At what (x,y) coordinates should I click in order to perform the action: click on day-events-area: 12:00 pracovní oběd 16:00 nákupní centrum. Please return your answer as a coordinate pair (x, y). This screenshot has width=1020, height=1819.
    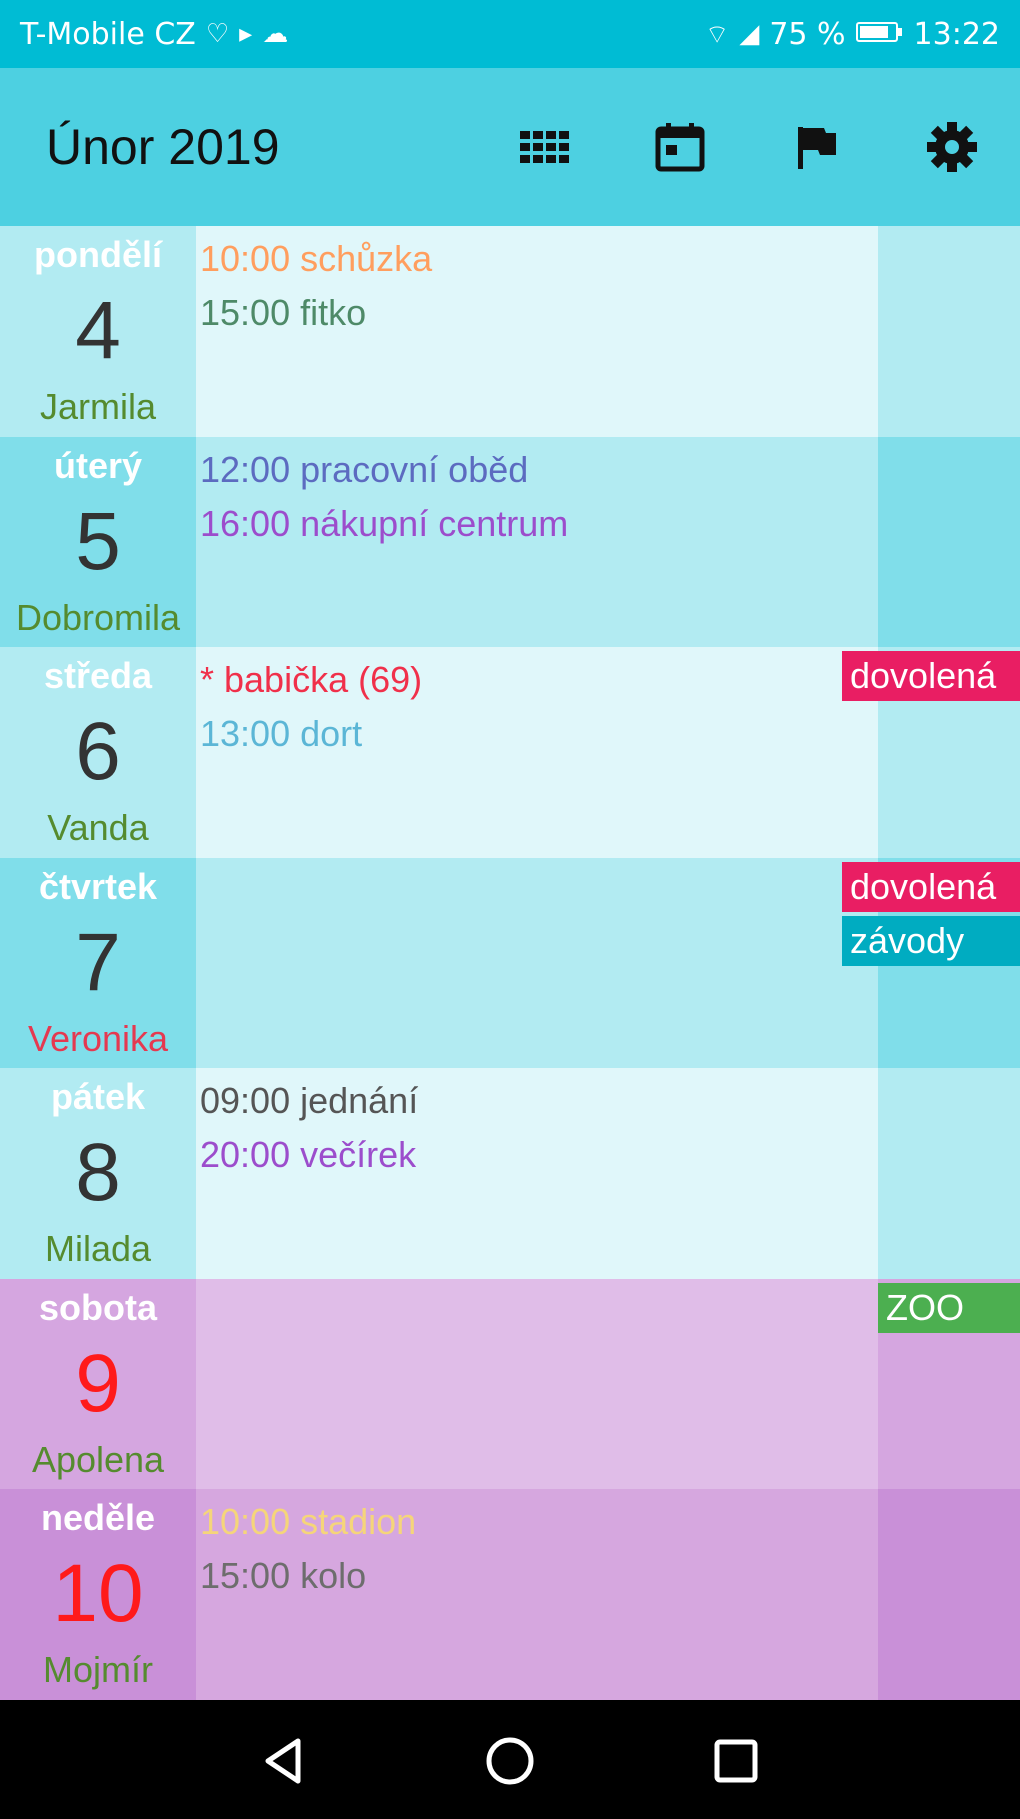
    Looking at the image, I should click on (537, 542).